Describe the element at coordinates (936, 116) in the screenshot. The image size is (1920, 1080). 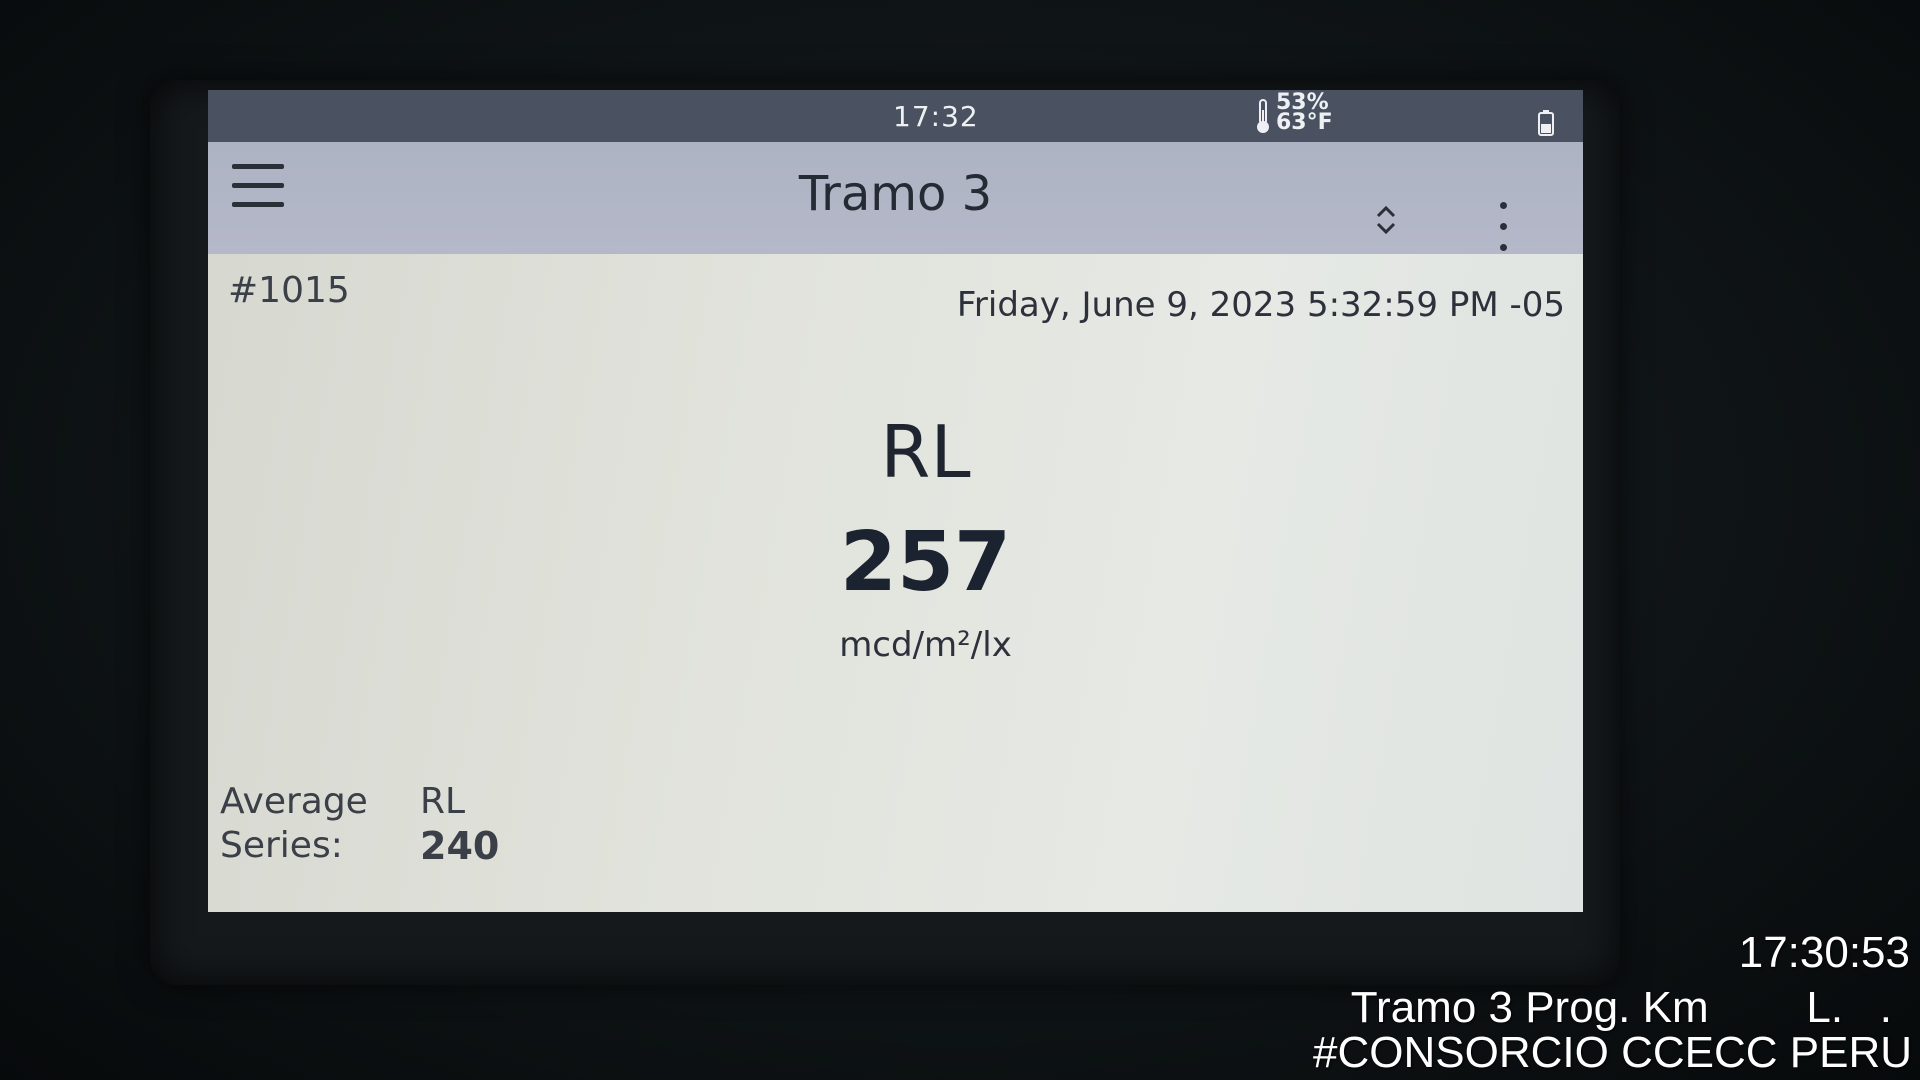
I see `status-time: 17:32` at that location.